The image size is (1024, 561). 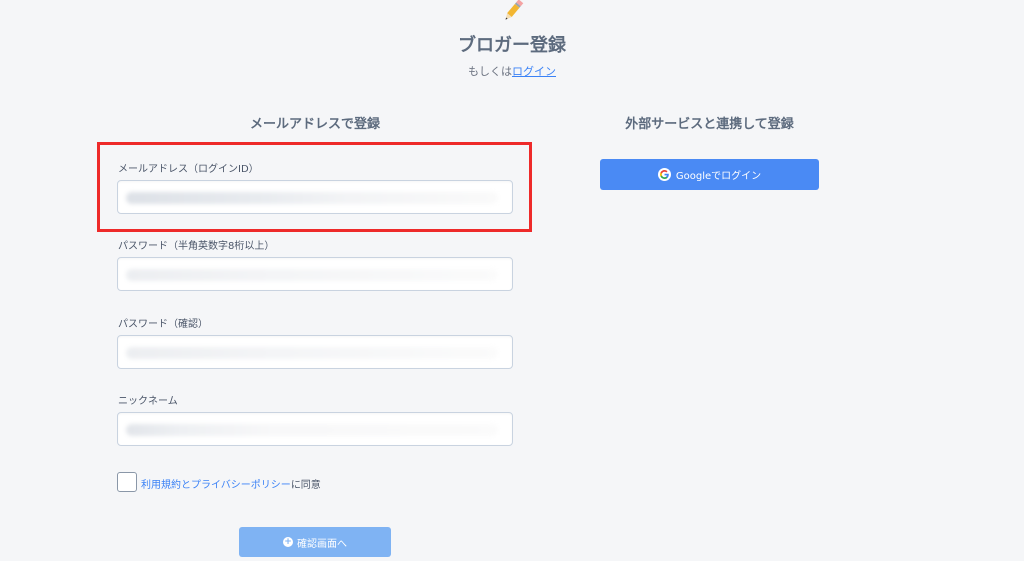 What do you see at coordinates (664, 174) in the screenshot?
I see `google-icon` at bounding box center [664, 174].